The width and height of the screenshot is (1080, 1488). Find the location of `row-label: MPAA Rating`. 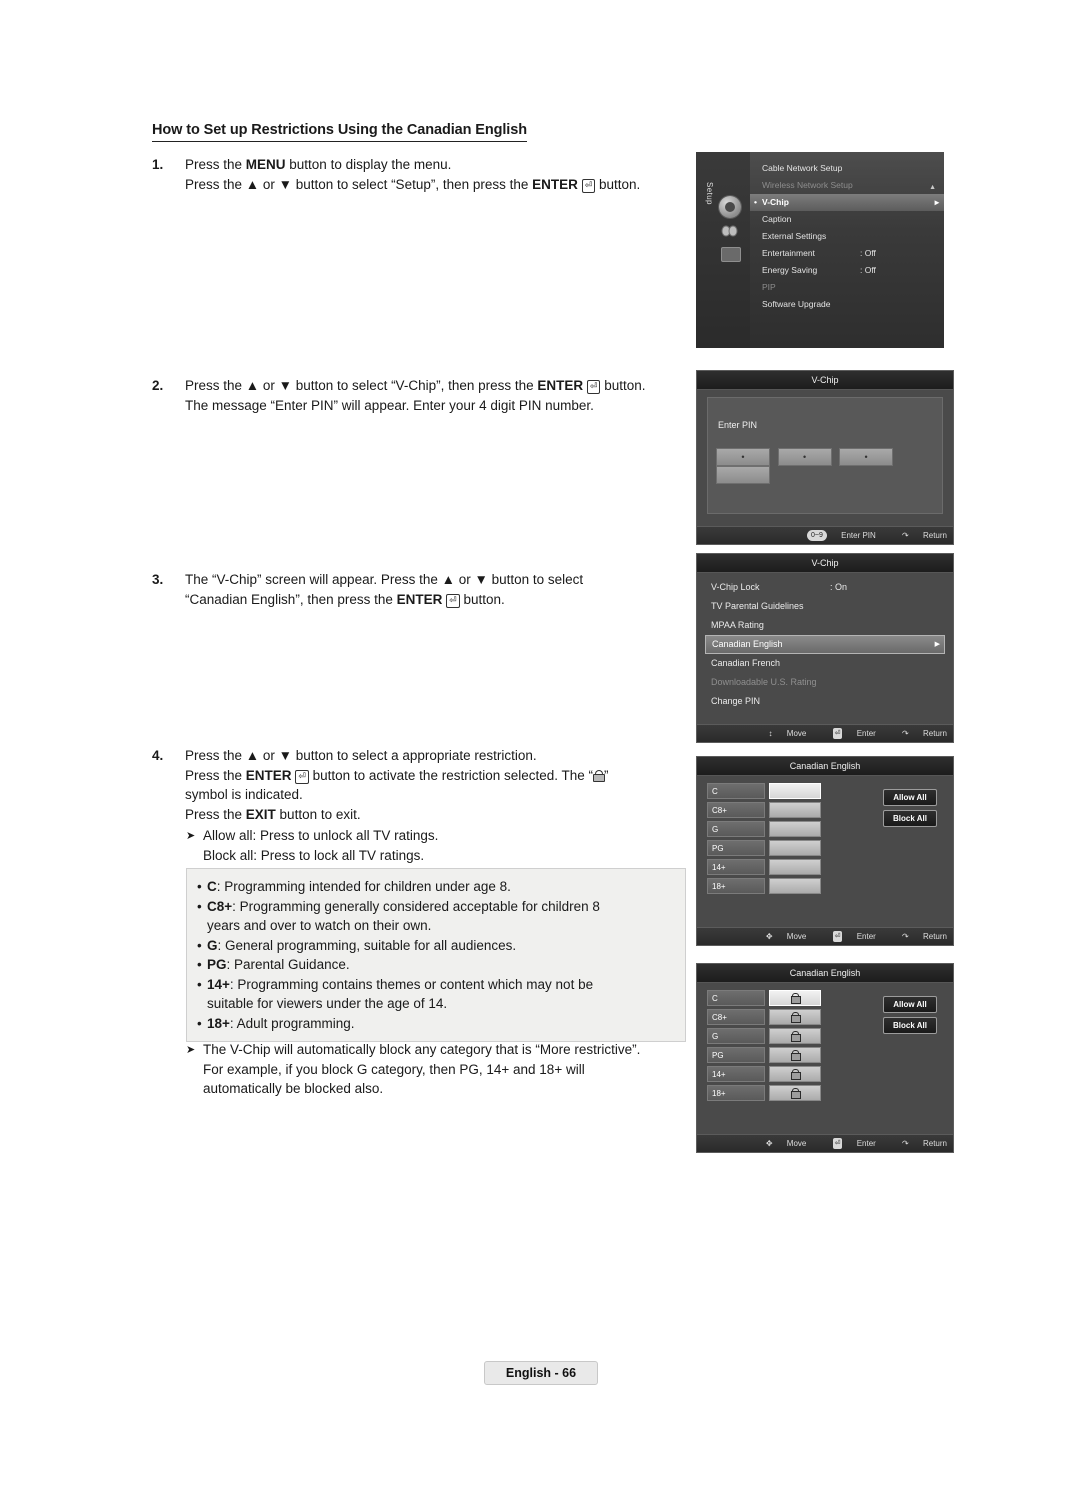

row-label: MPAA Rating is located at coordinates (737, 625).